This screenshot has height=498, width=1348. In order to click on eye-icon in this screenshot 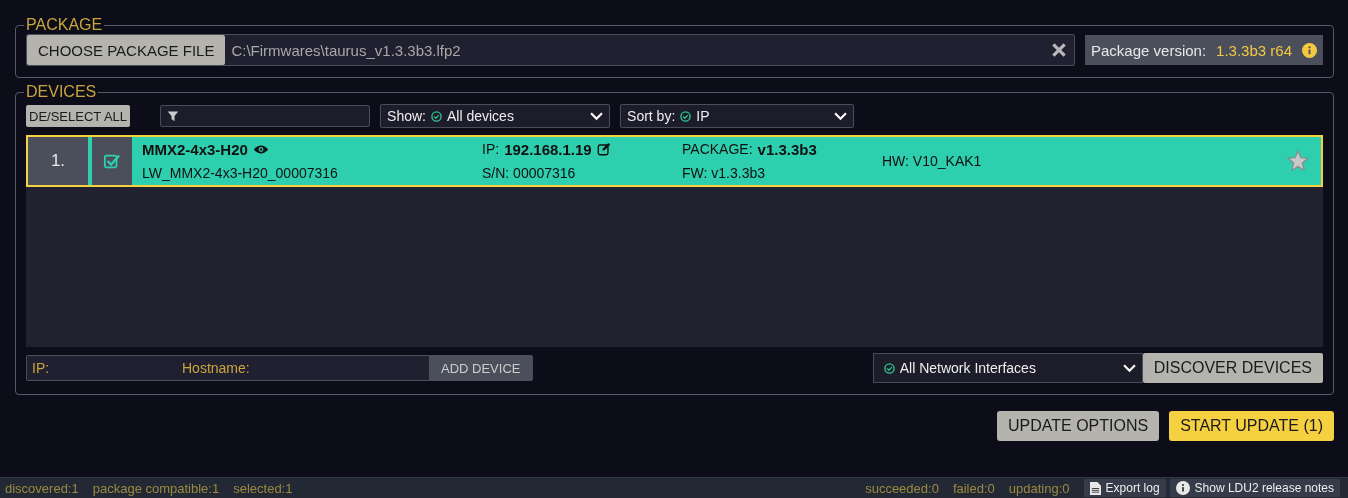, I will do `click(260, 149)`.